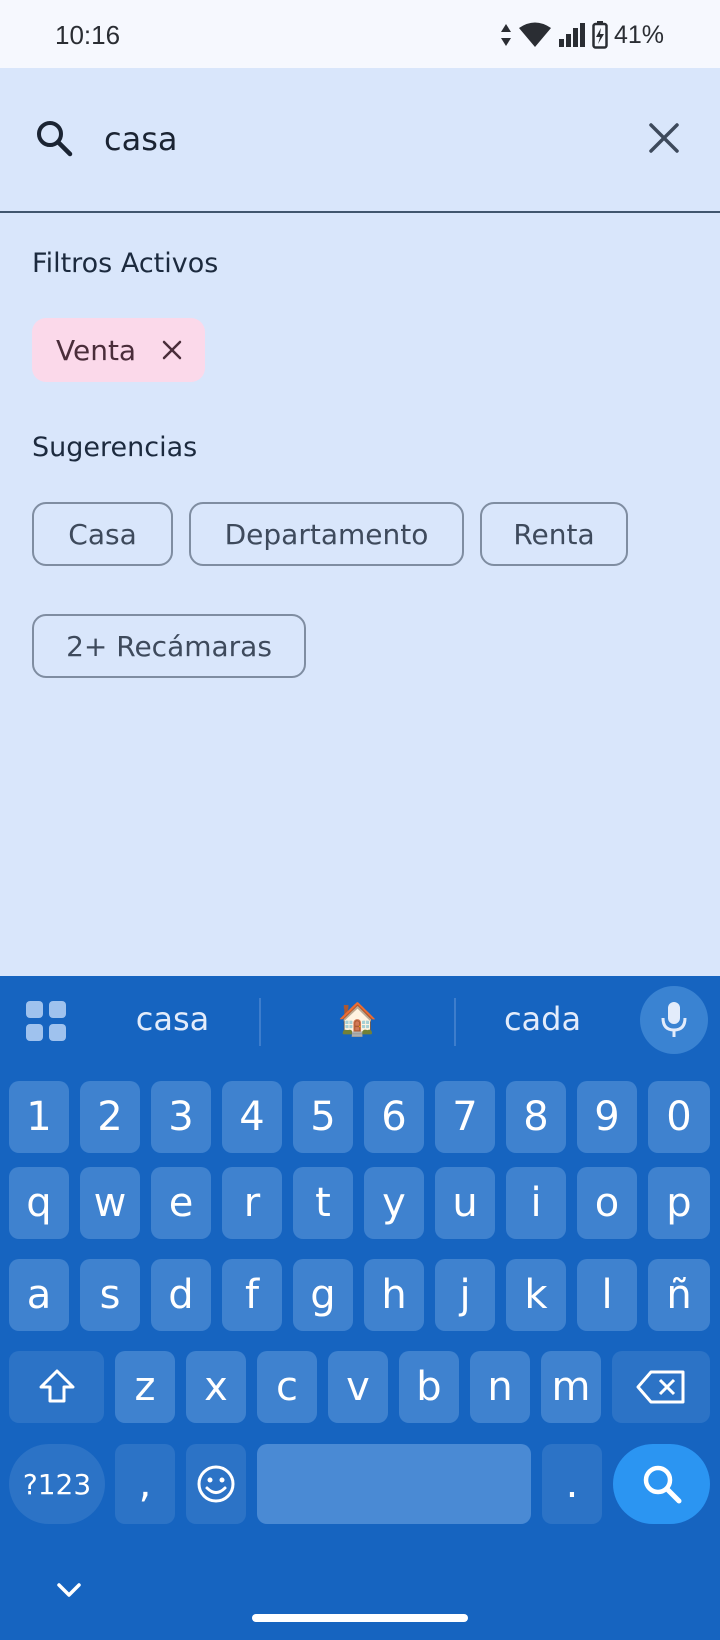  What do you see at coordinates (607, 1203) in the screenshot?
I see `key-o: o` at bounding box center [607, 1203].